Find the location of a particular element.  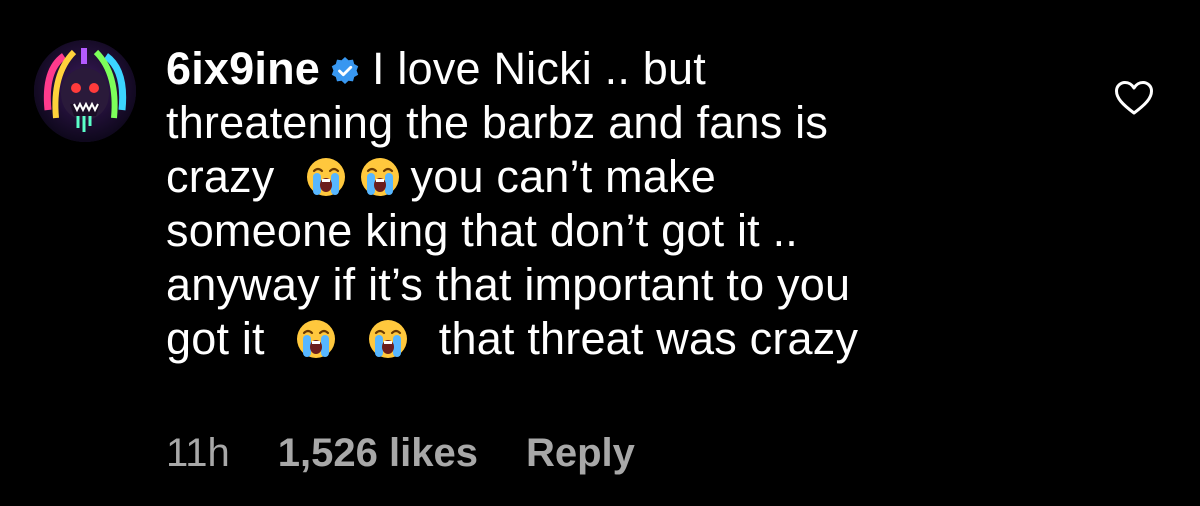

comment-line: 6ix9ine I love Nicki .. but is located at coordinates (576, 69).